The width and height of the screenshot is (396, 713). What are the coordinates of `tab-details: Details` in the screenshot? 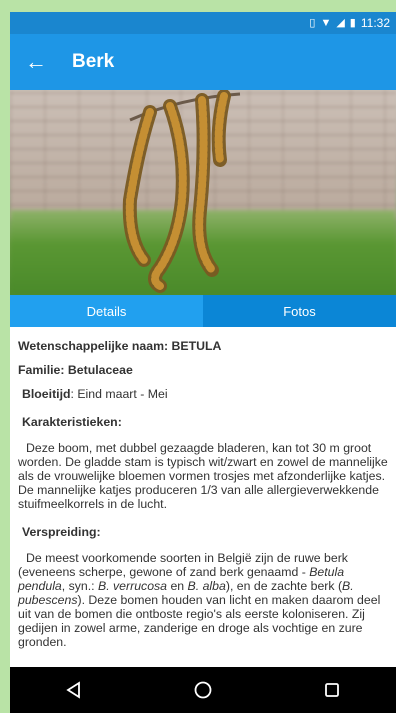 It's located at (106, 311).